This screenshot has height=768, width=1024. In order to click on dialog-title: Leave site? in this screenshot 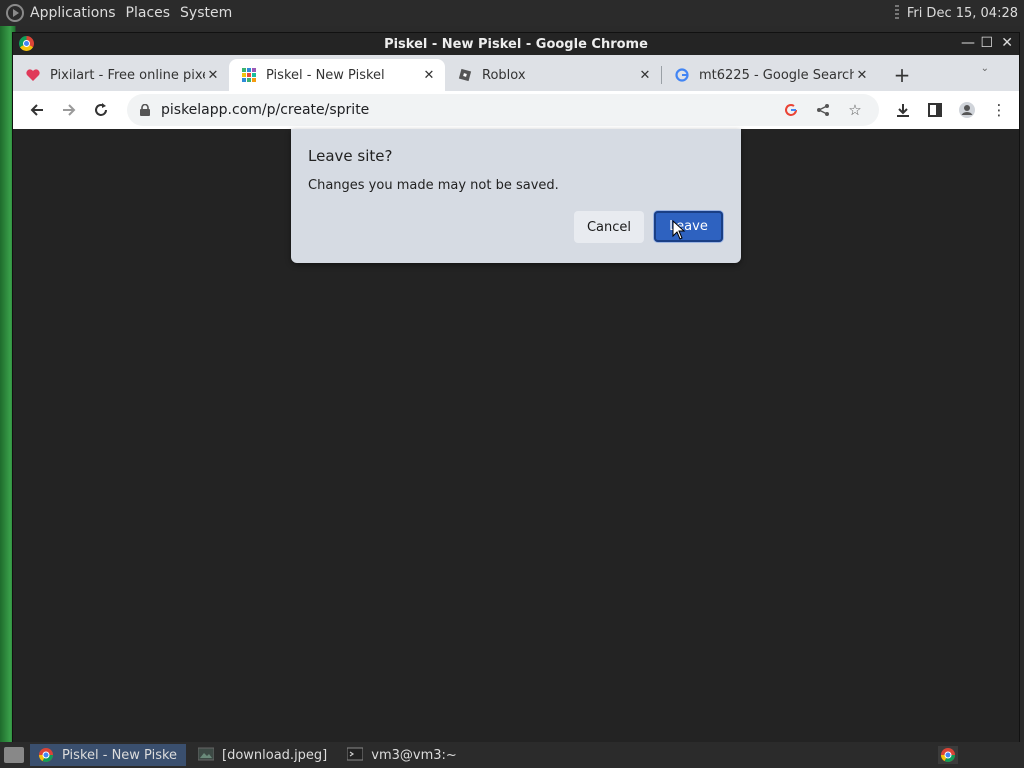, I will do `click(350, 156)`.